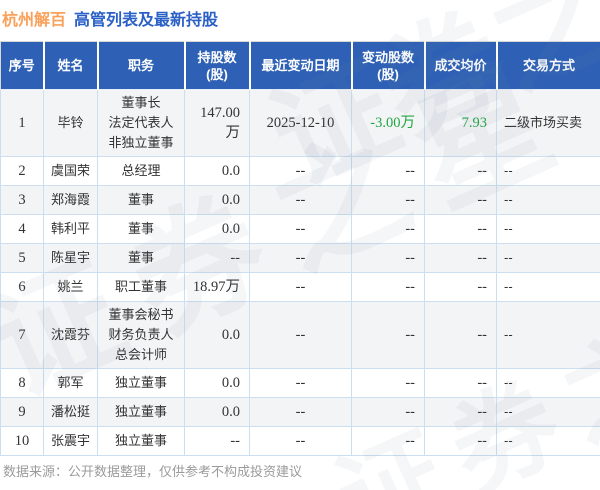 This screenshot has height=490, width=600. I want to click on table-row: 9 潘松挺 独立董事 0.0 -- -- -- --, so click(300, 412).